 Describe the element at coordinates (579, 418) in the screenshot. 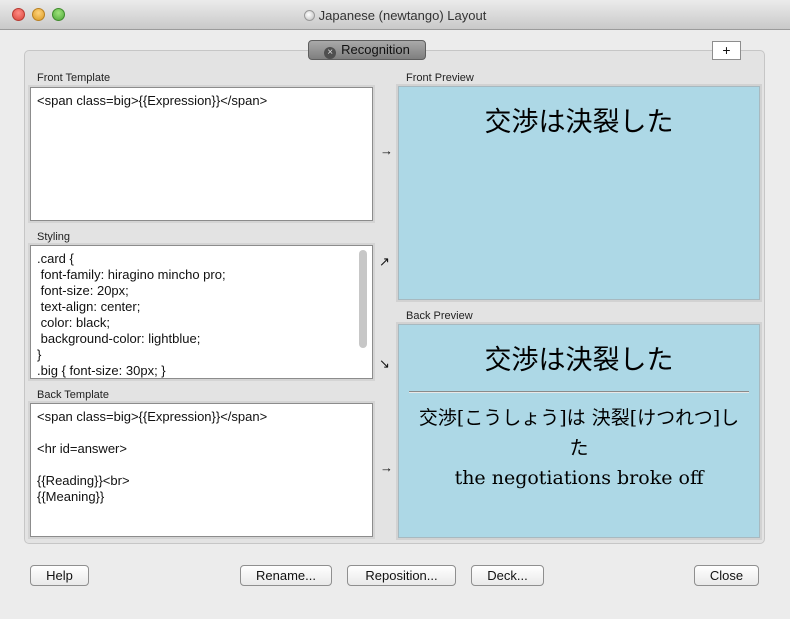

I see `reading-line-1: 交渉[こうしょう]は 決裂[けつれつ]し` at that location.